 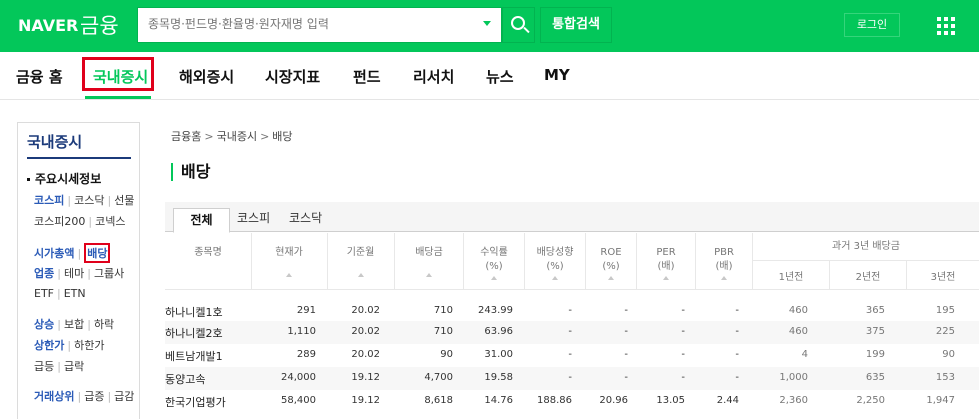 I want to click on sidebar-item-theme: 테마, so click(x=74, y=273).